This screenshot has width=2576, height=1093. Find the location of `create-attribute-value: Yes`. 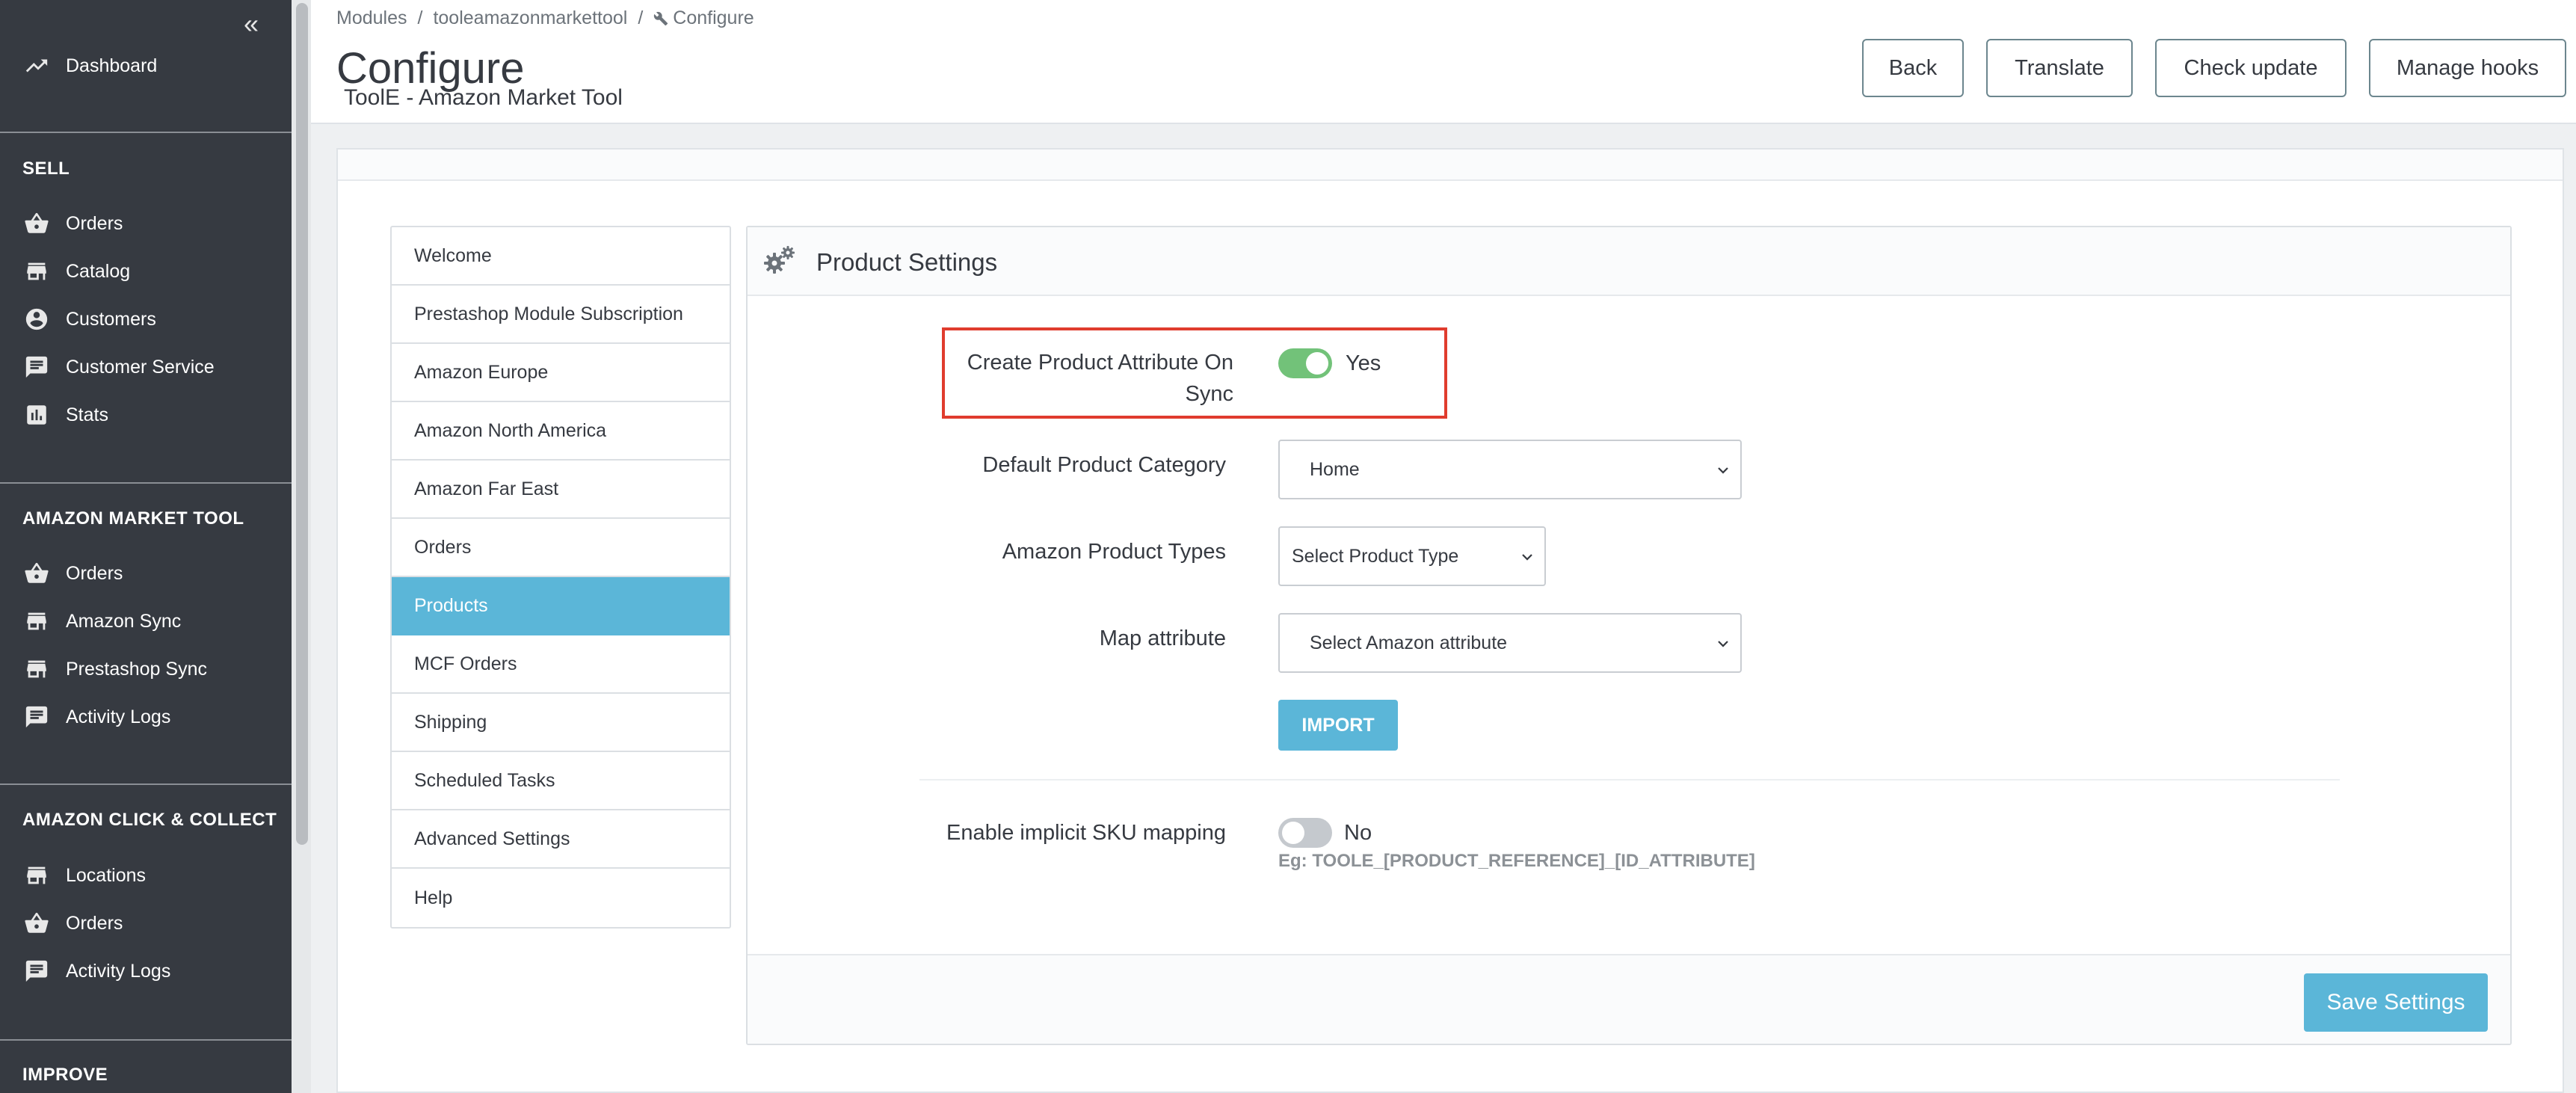

create-attribute-value: Yes is located at coordinates (1363, 363).